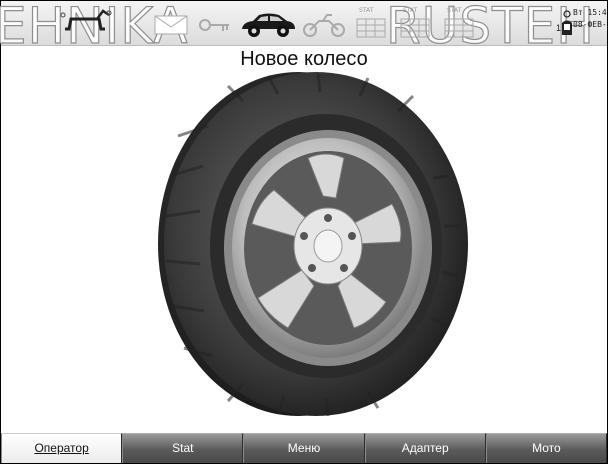  What do you see at coordinates (268, 24) in the screenshot?
I see `car-icon` at bounding box center [268, 24].